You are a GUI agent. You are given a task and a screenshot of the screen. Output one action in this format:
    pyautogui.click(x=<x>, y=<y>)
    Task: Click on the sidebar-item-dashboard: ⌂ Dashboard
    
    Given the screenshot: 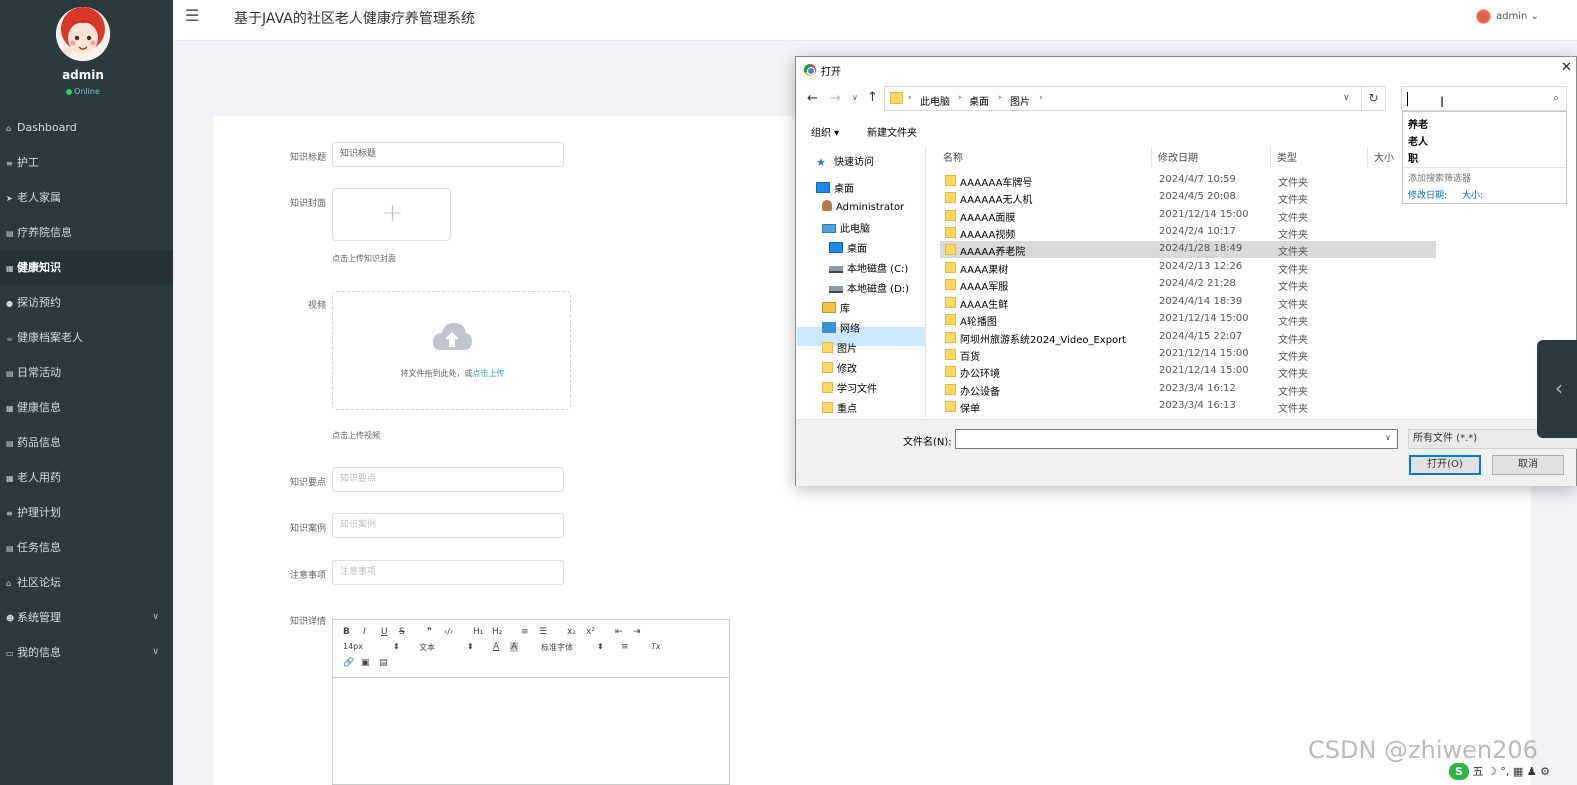 What is the action you would take?
    pyautogui.click(x=86, y=127)
    